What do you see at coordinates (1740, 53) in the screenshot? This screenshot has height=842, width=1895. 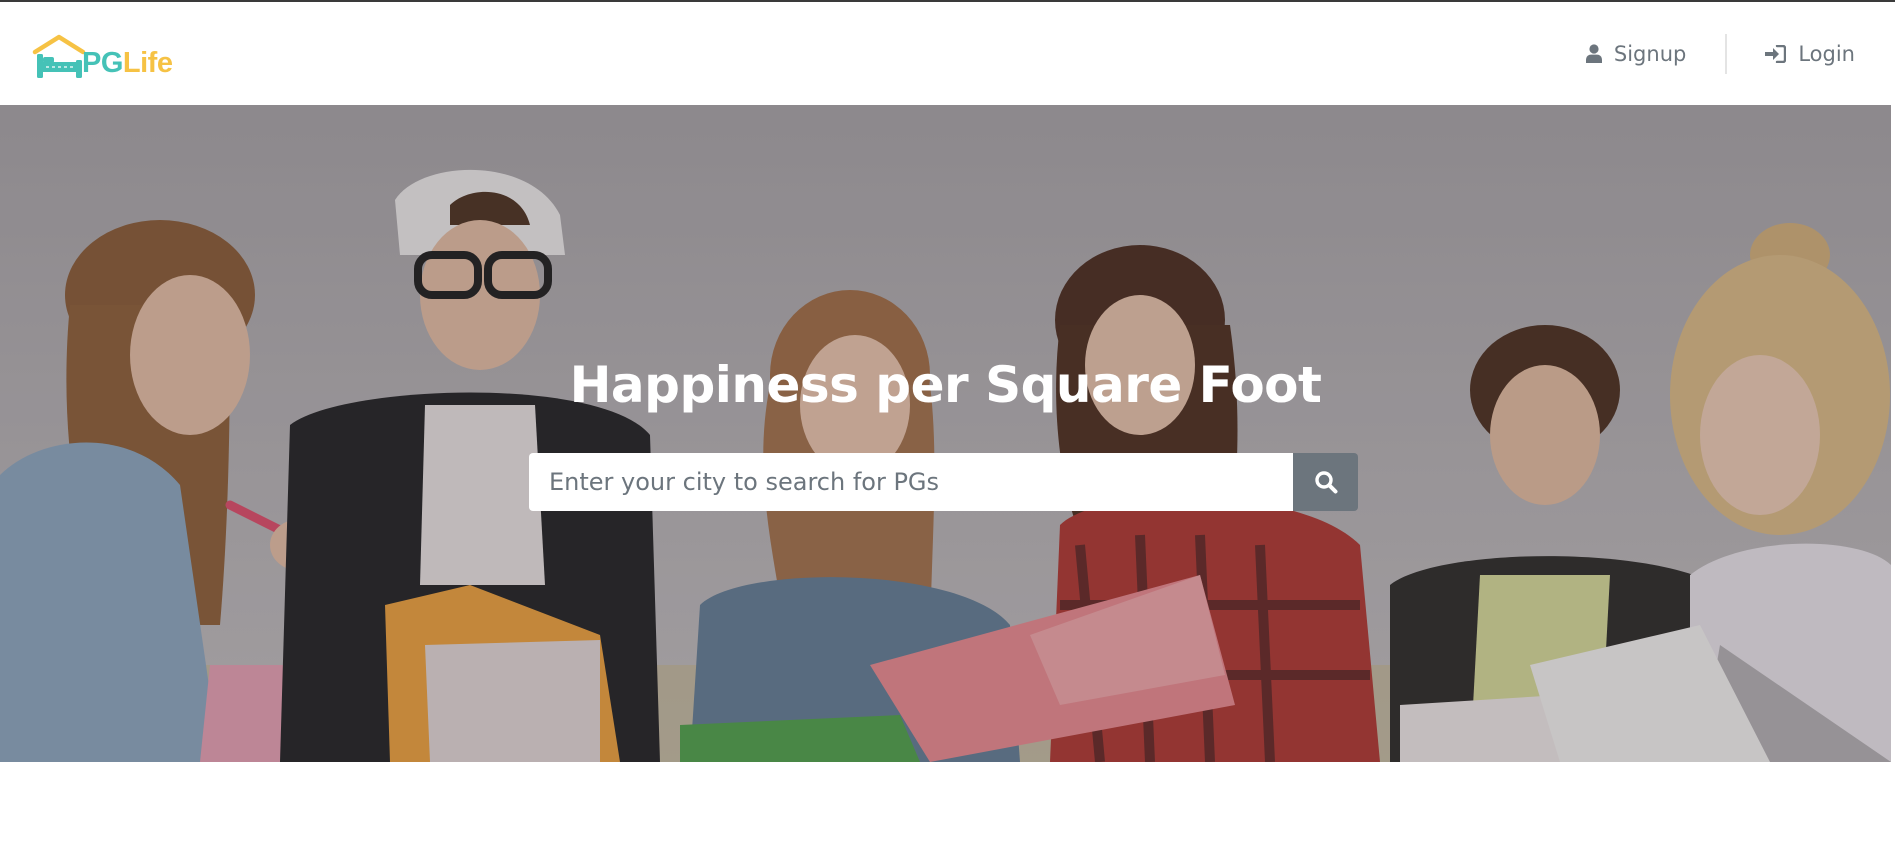 I see `nav-links: Signup Login` at bounding box center [1740, 53].